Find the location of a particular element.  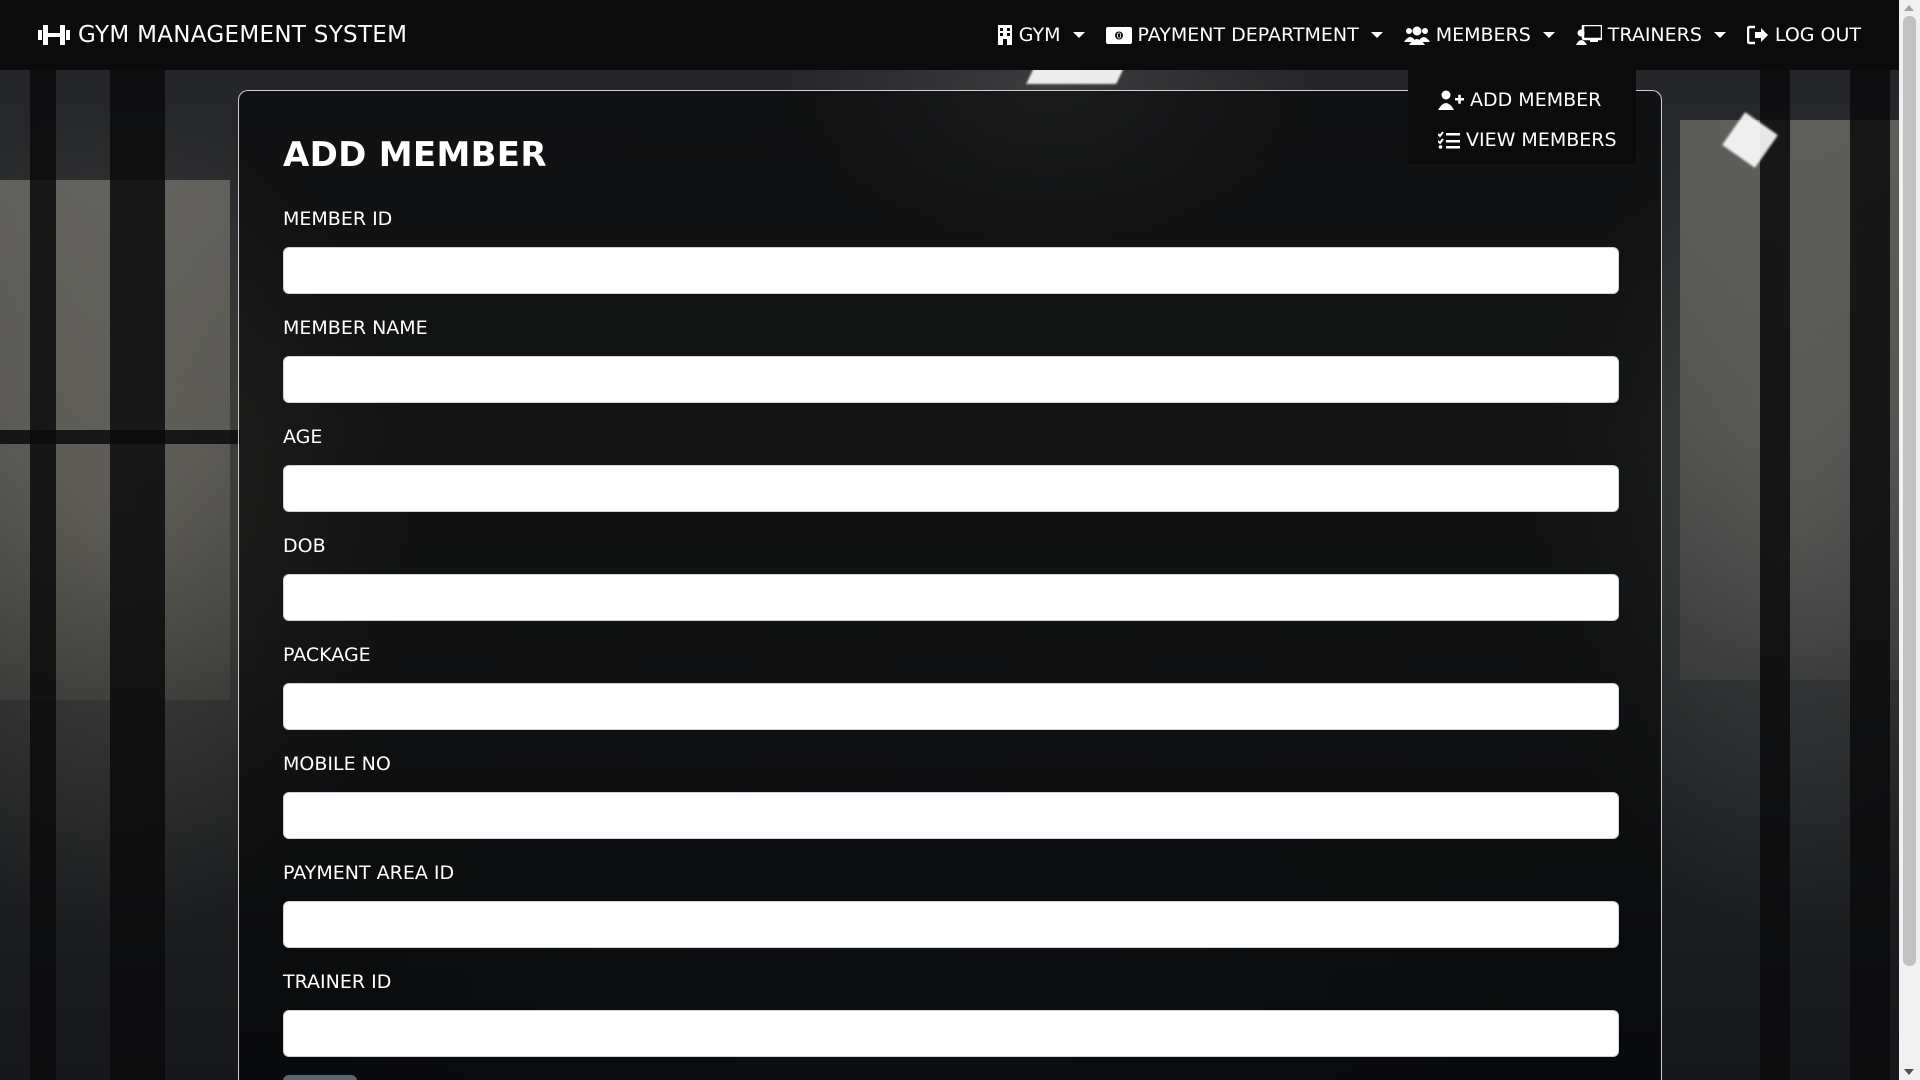

payment-area-id-label: PAYMENT AREA ID is located at coordinates (369, 873).